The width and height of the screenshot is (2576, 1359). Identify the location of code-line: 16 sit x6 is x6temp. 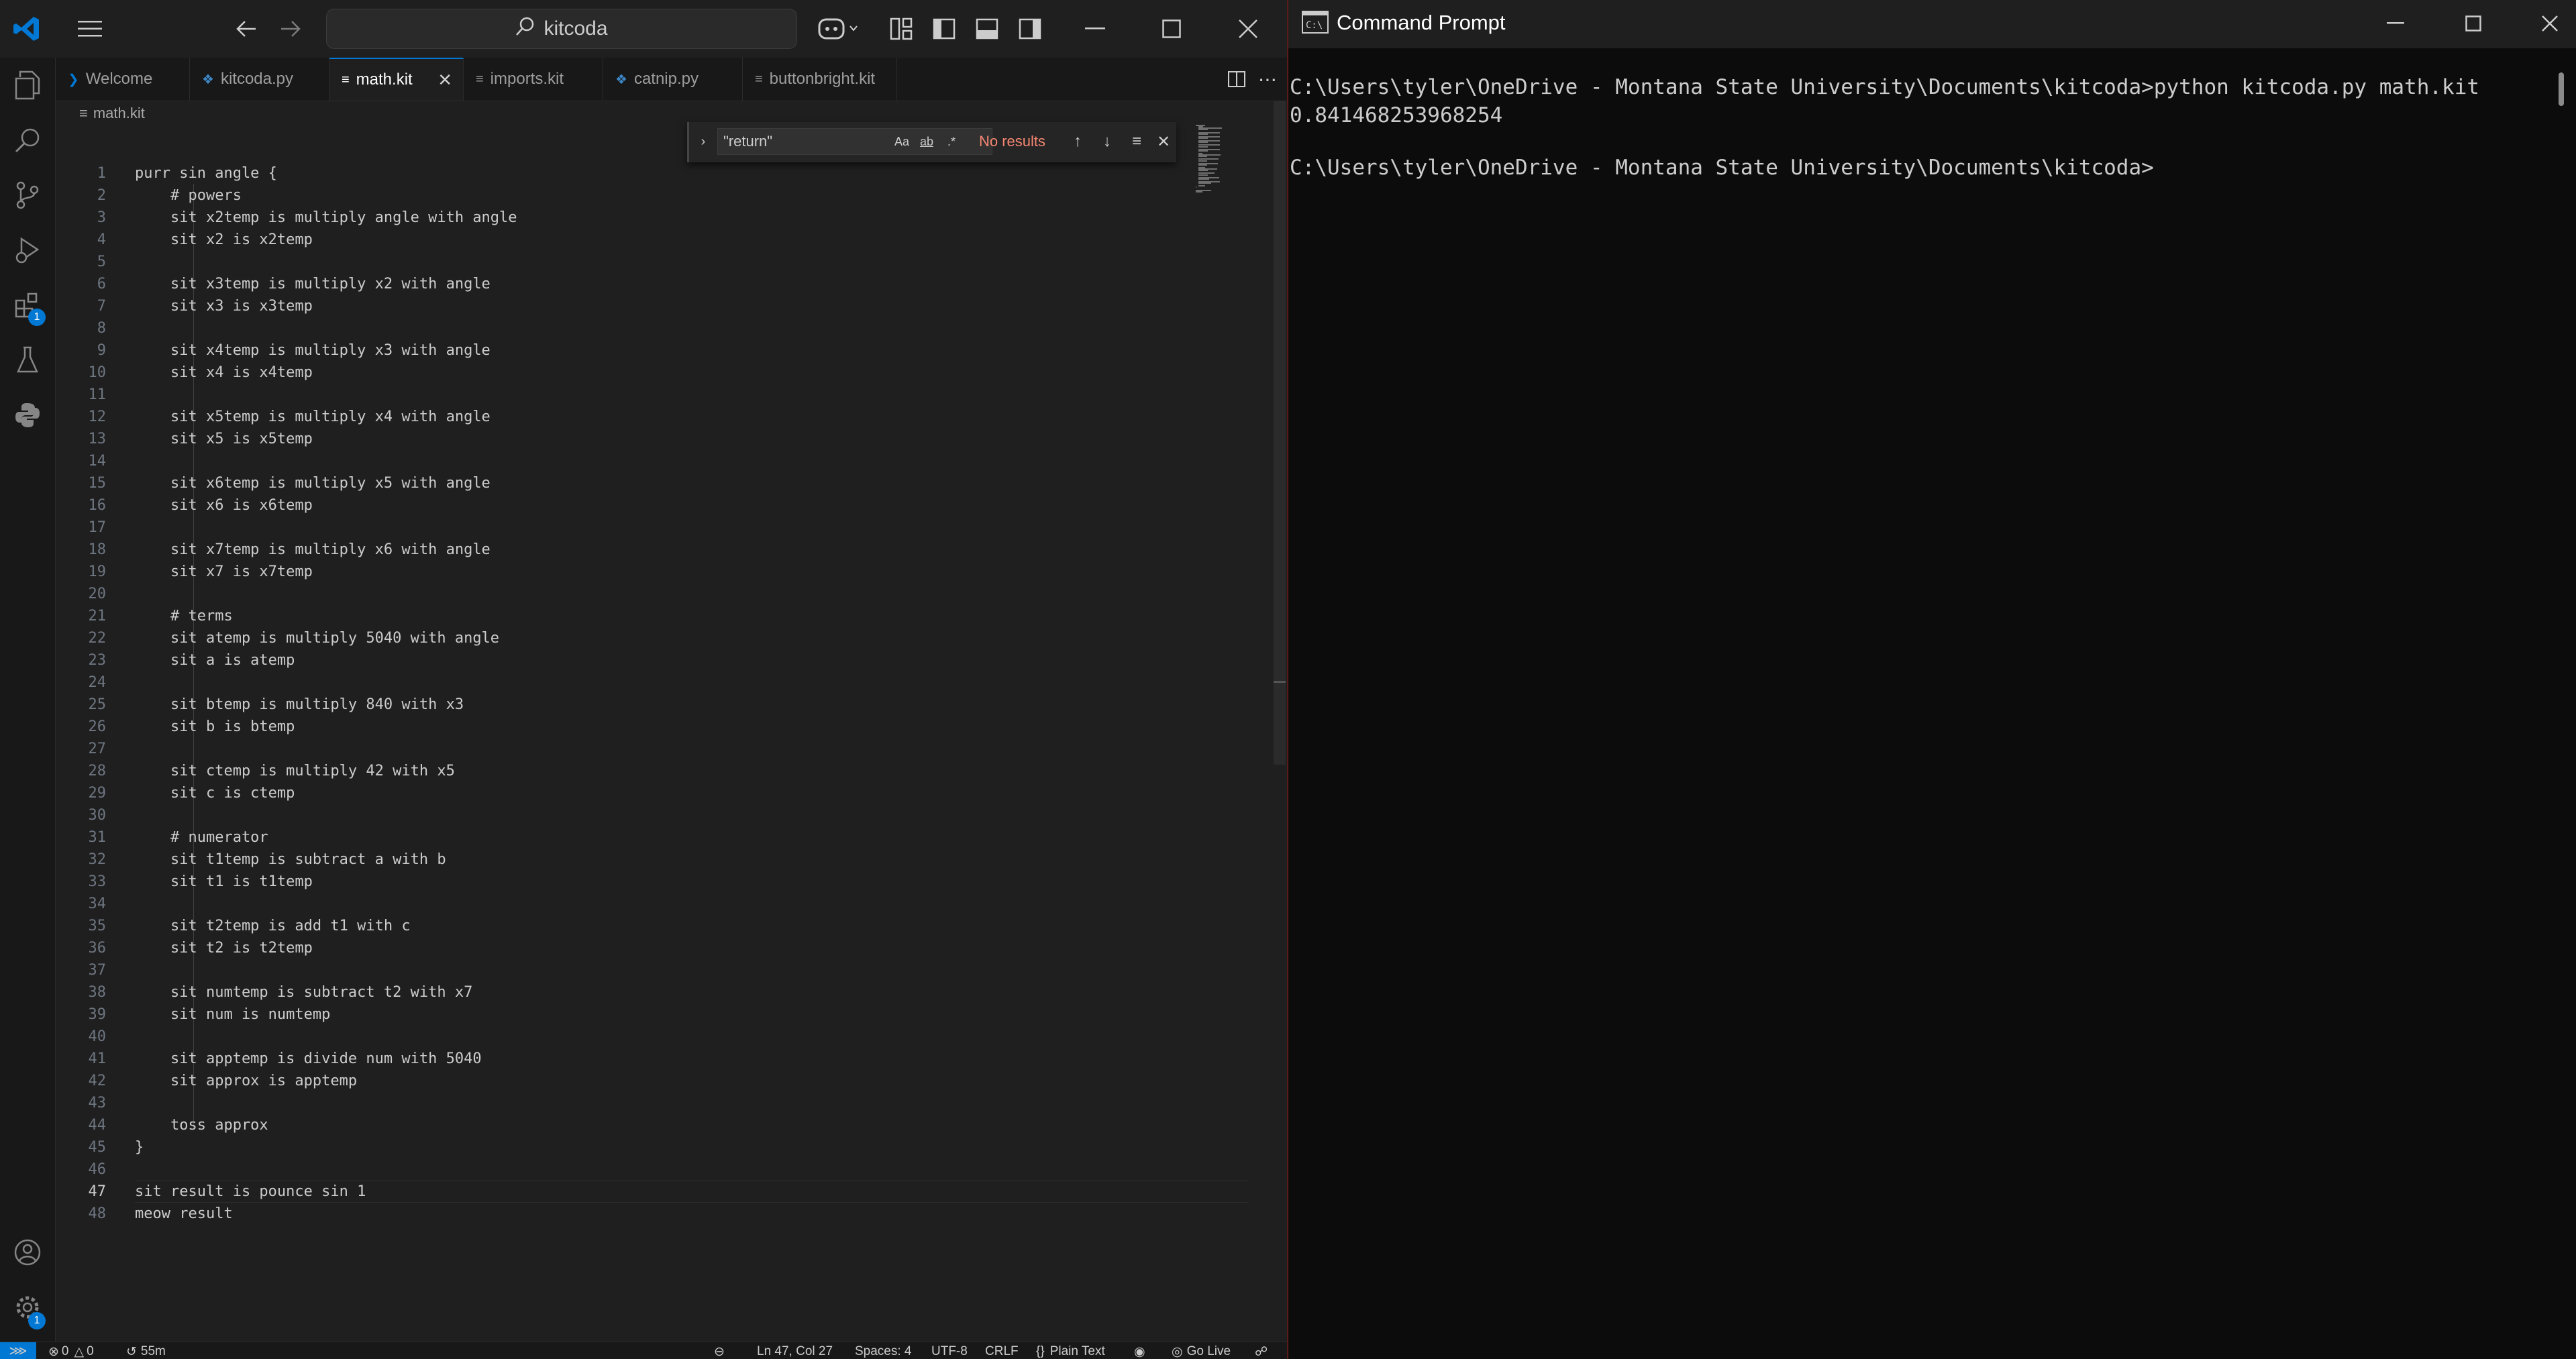
(623, 505).